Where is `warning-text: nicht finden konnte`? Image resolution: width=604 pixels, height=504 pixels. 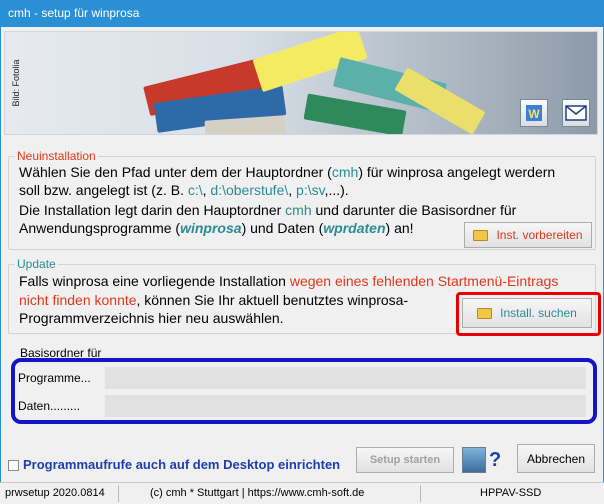
warning-text: nicht finden konnte is located at coordinates (78, 300).